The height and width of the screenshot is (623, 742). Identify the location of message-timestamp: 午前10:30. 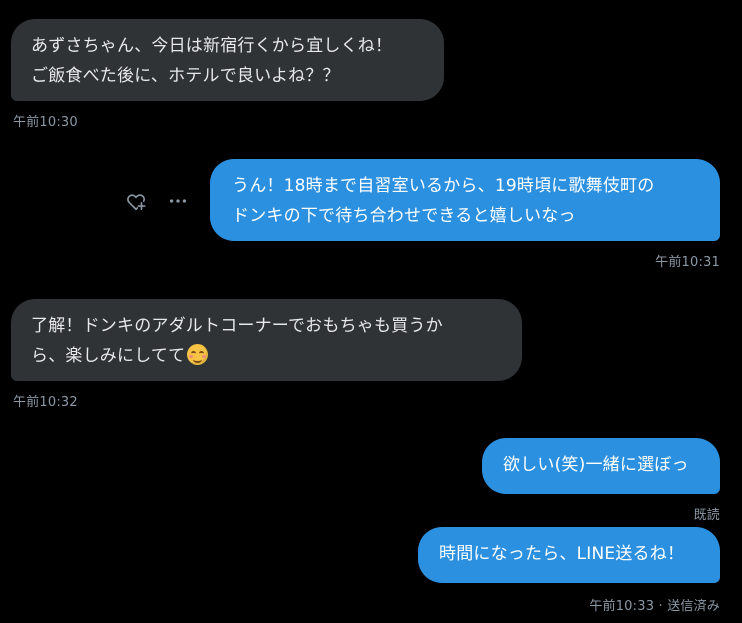
(45, 122).